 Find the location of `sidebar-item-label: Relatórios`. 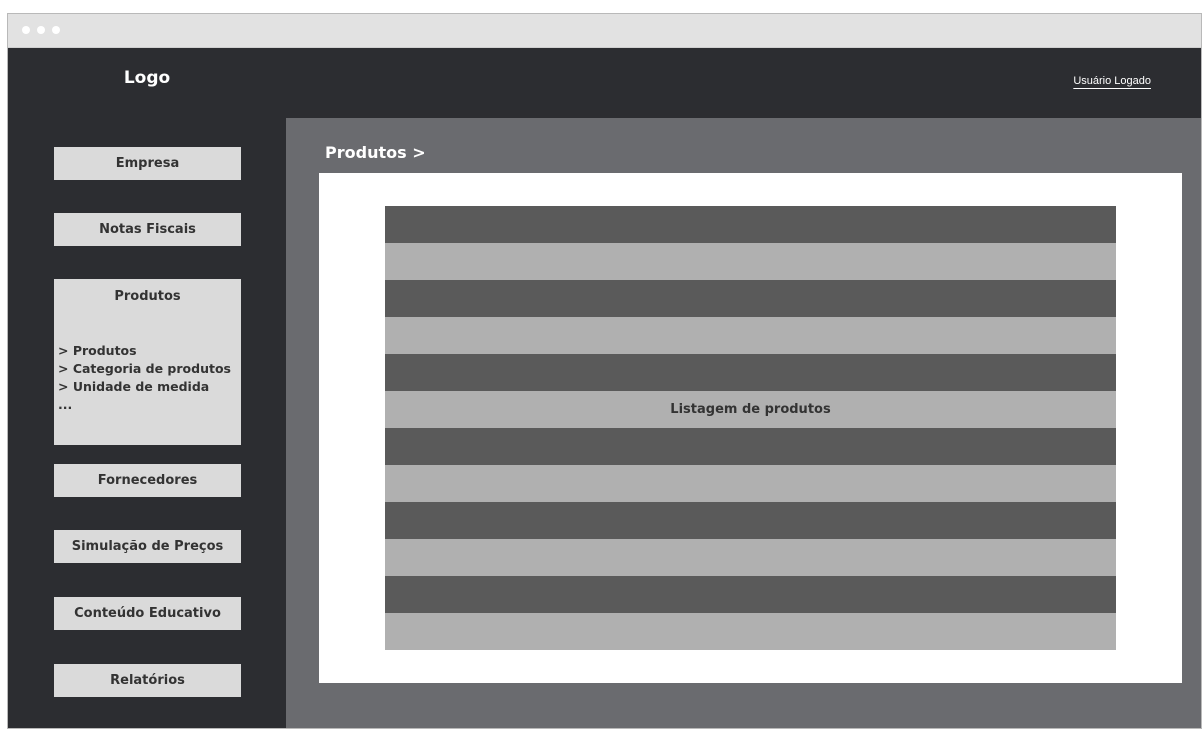

sidebar-item-label: Relatórios is located at coordinates (147, 680).